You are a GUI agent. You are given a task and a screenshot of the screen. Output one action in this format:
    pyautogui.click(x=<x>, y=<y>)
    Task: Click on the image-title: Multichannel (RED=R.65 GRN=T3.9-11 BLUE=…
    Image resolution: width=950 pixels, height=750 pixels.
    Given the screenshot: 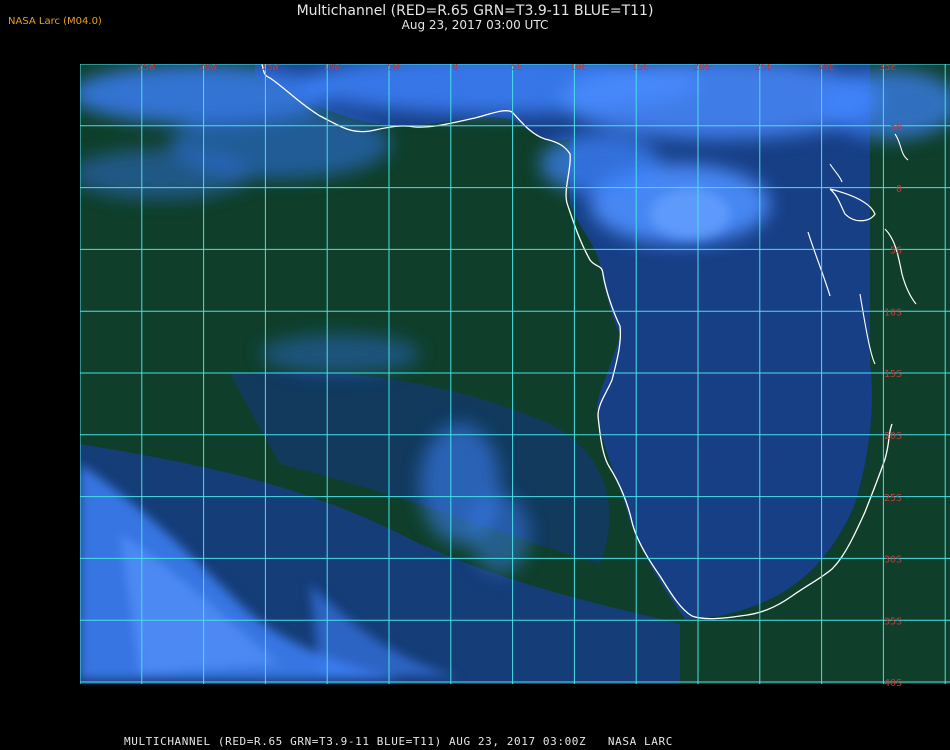 What is the action you would take?
    pyautogui.click(x=475, y=11)
    